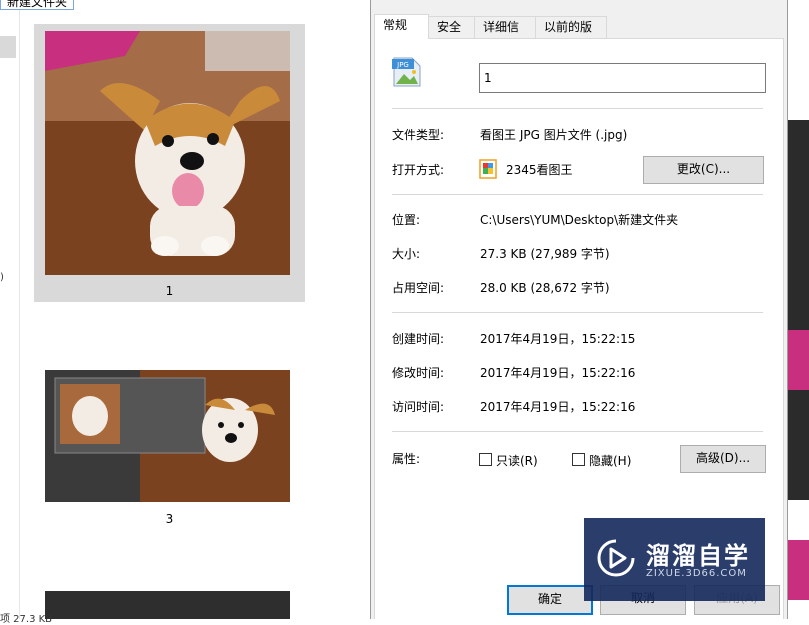 The width and height of the screenshot is (809, 625). I want to click on created-label: 创建时间:, so click(418, 339).